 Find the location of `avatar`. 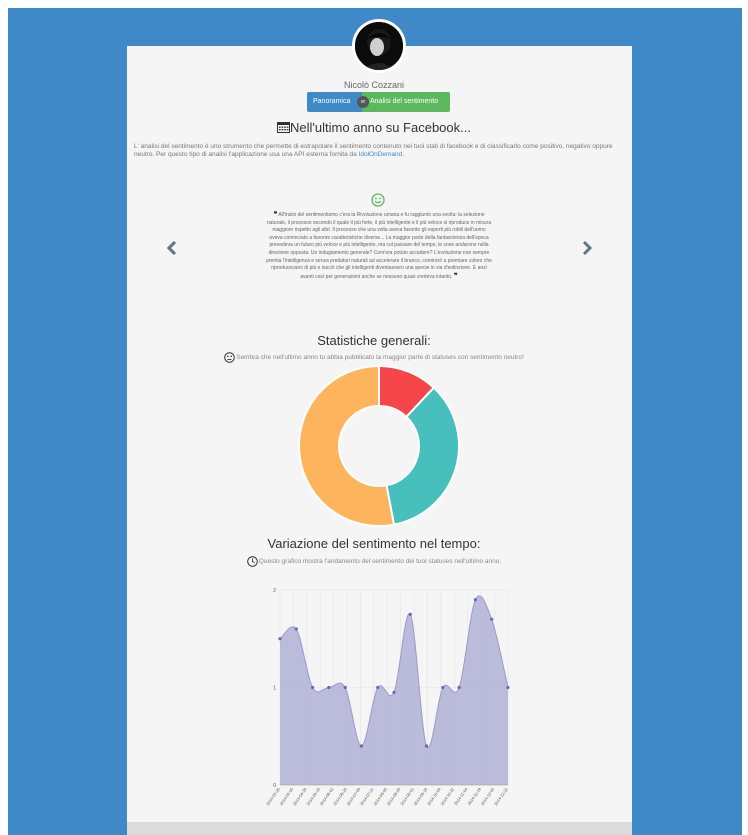

avatar is located at coordinates (379, 46).